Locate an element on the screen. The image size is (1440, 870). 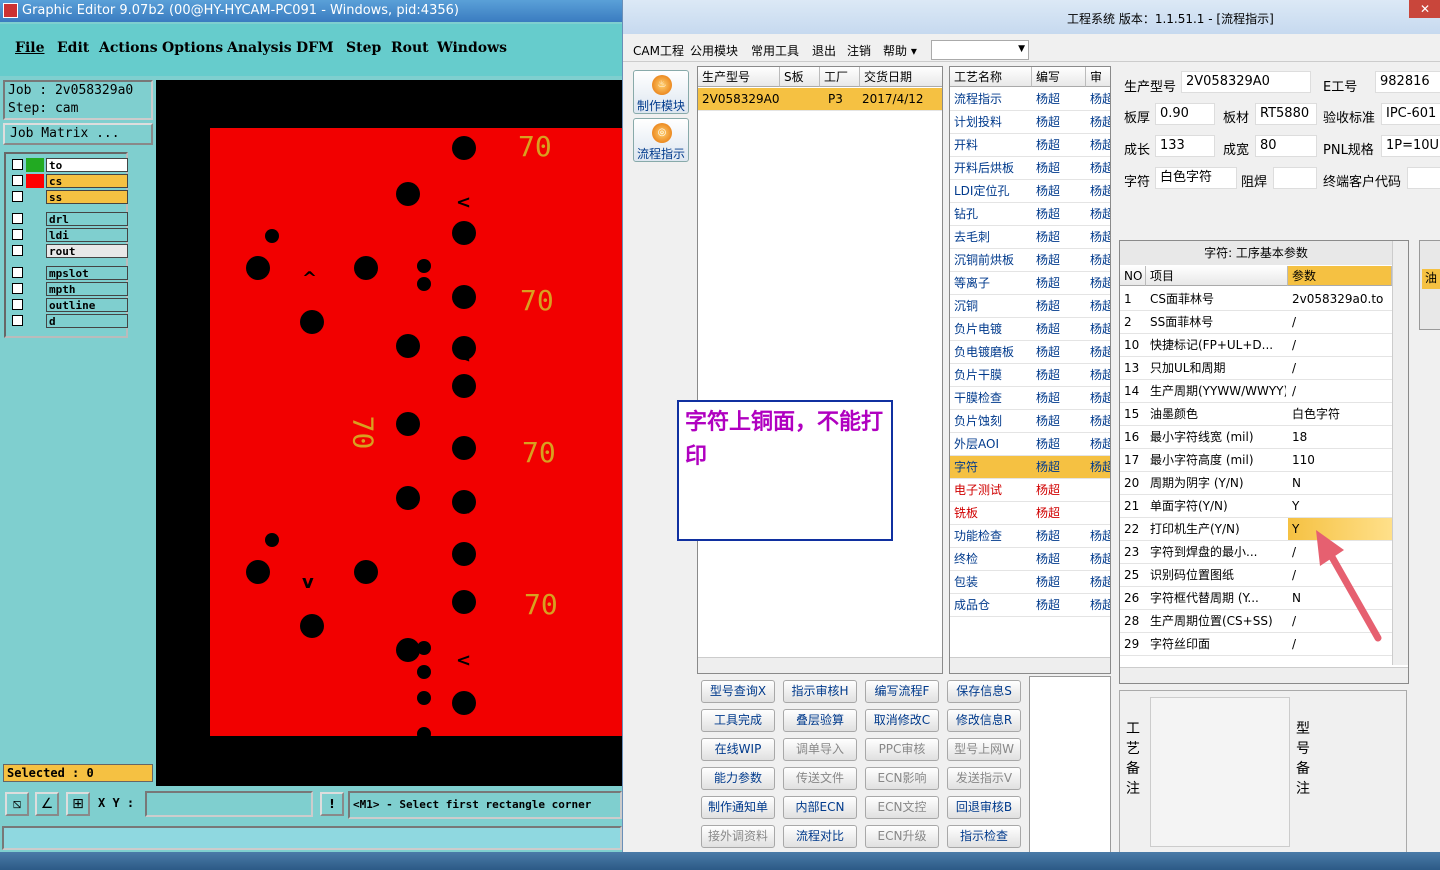
layer-row: drl is located at coordinates (69, 219).